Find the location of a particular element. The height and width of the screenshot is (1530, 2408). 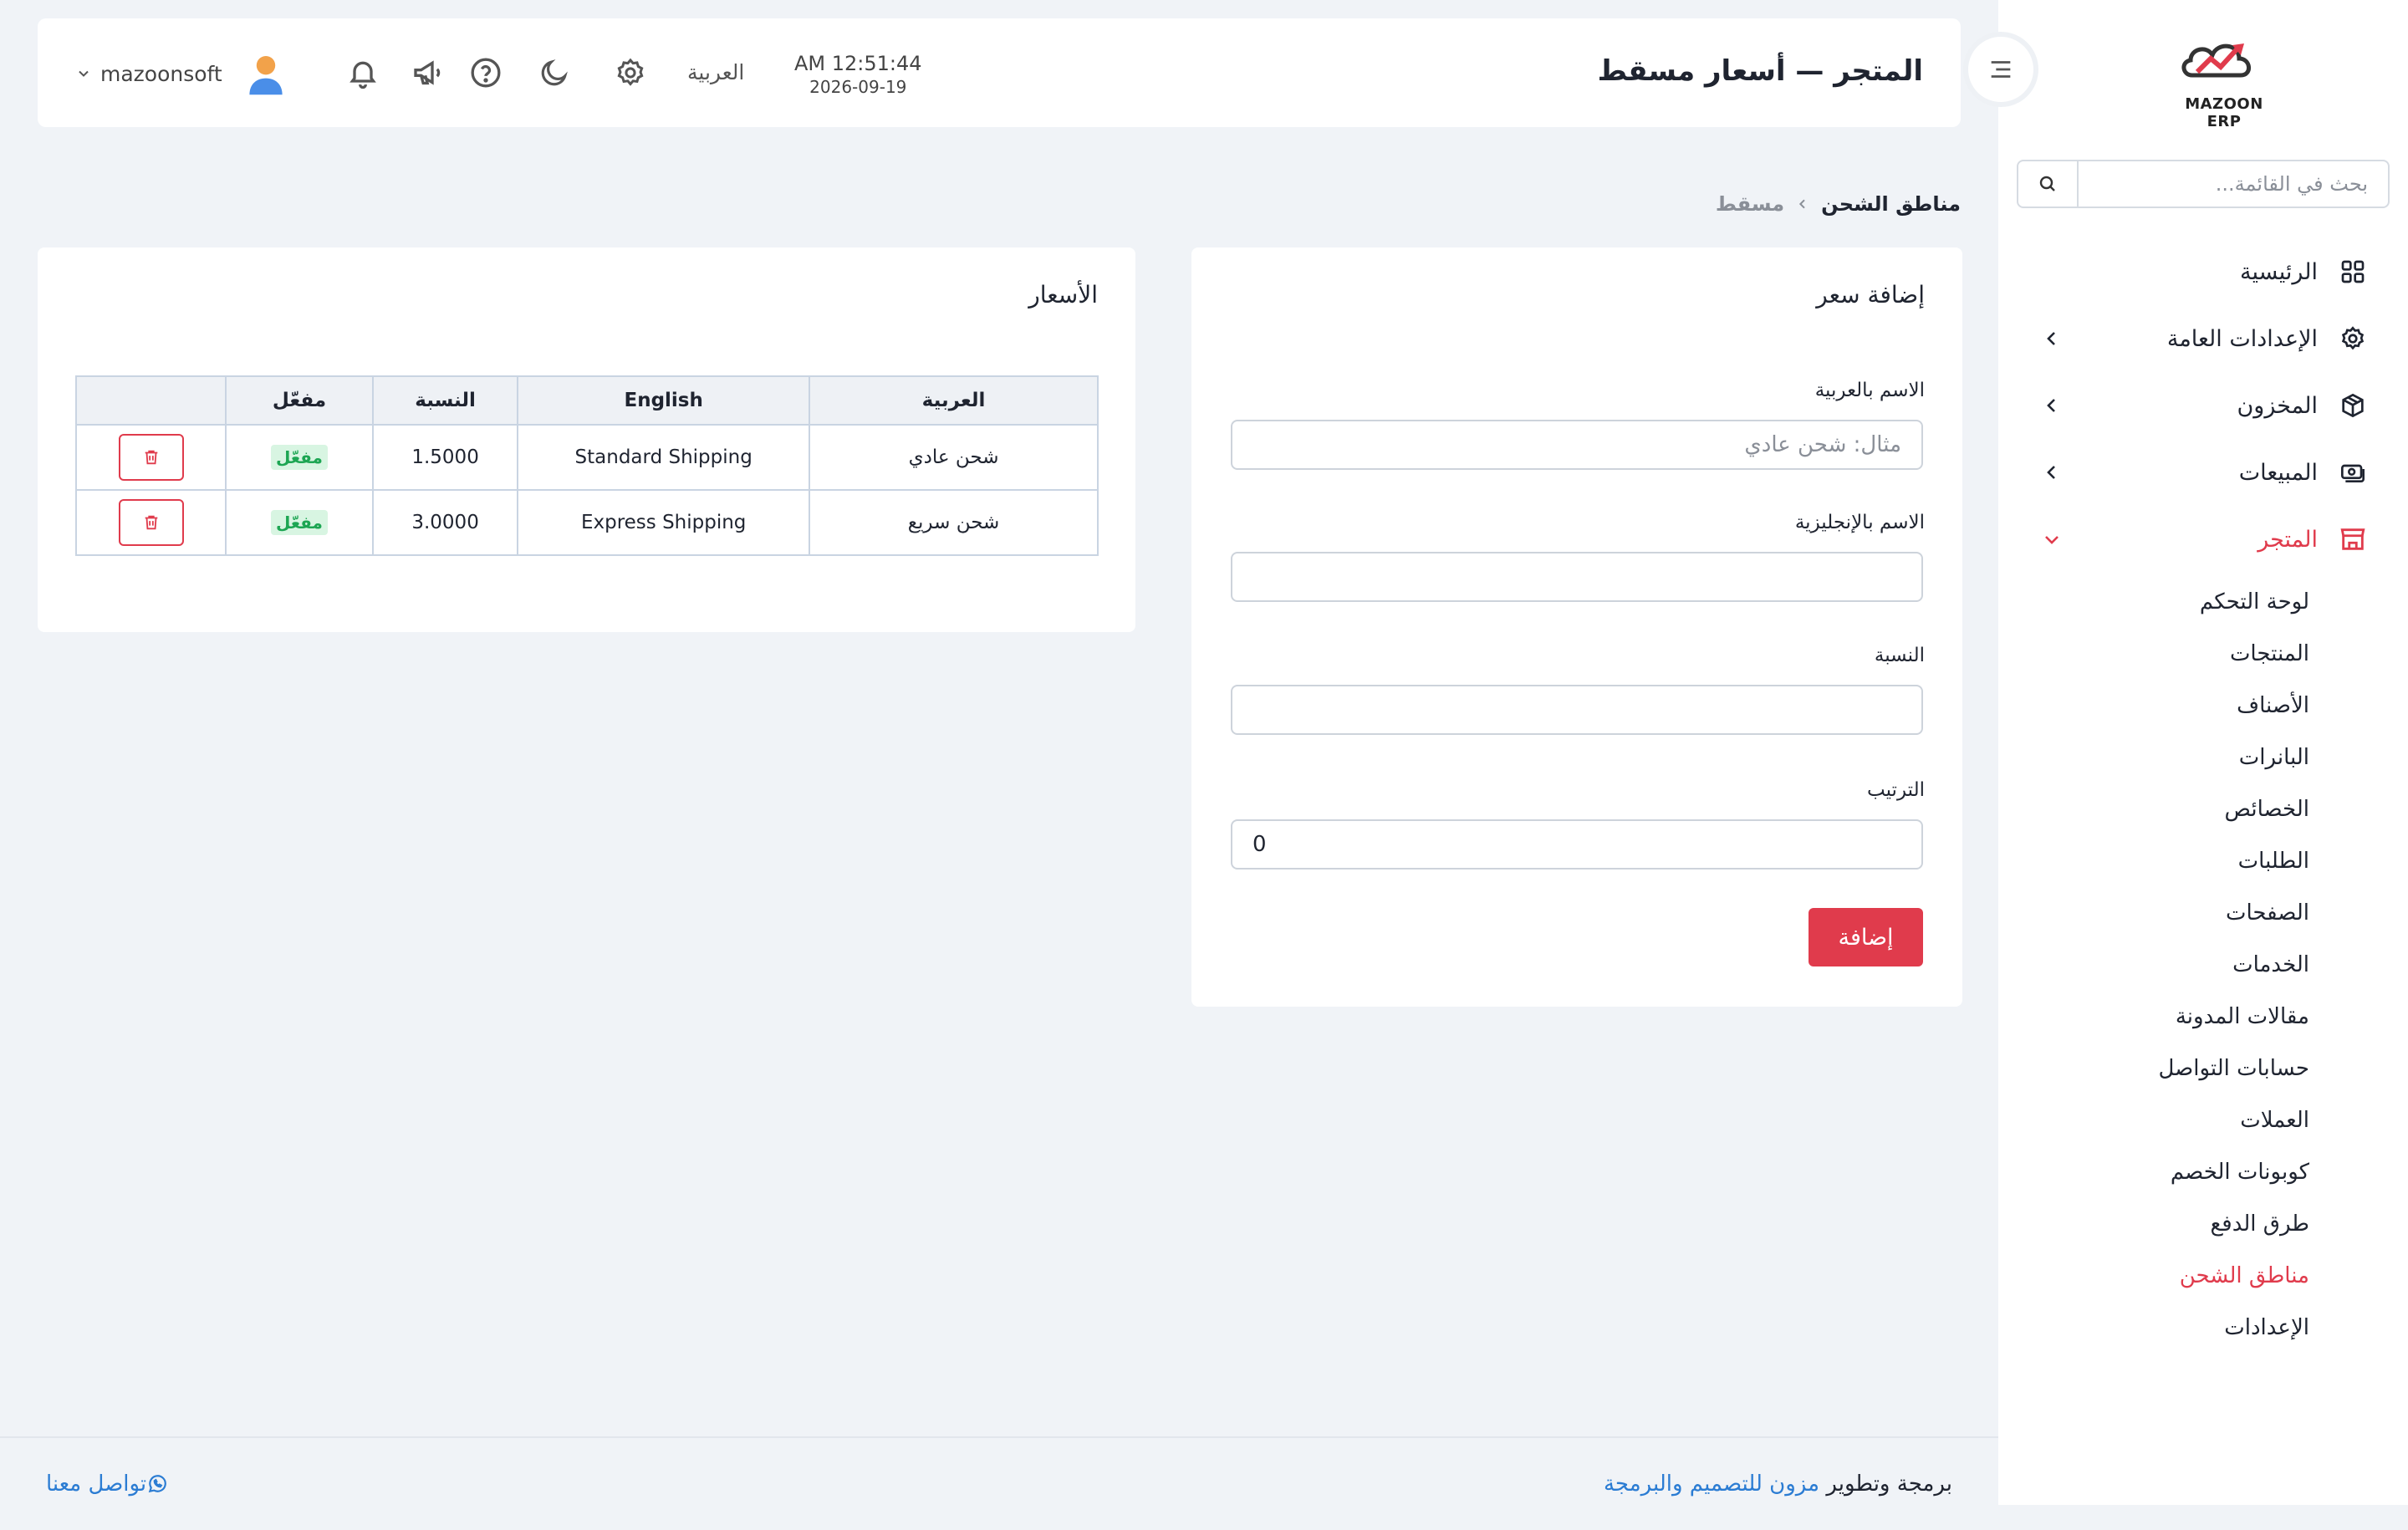

box-icon is located at coordinates (2353, 405).